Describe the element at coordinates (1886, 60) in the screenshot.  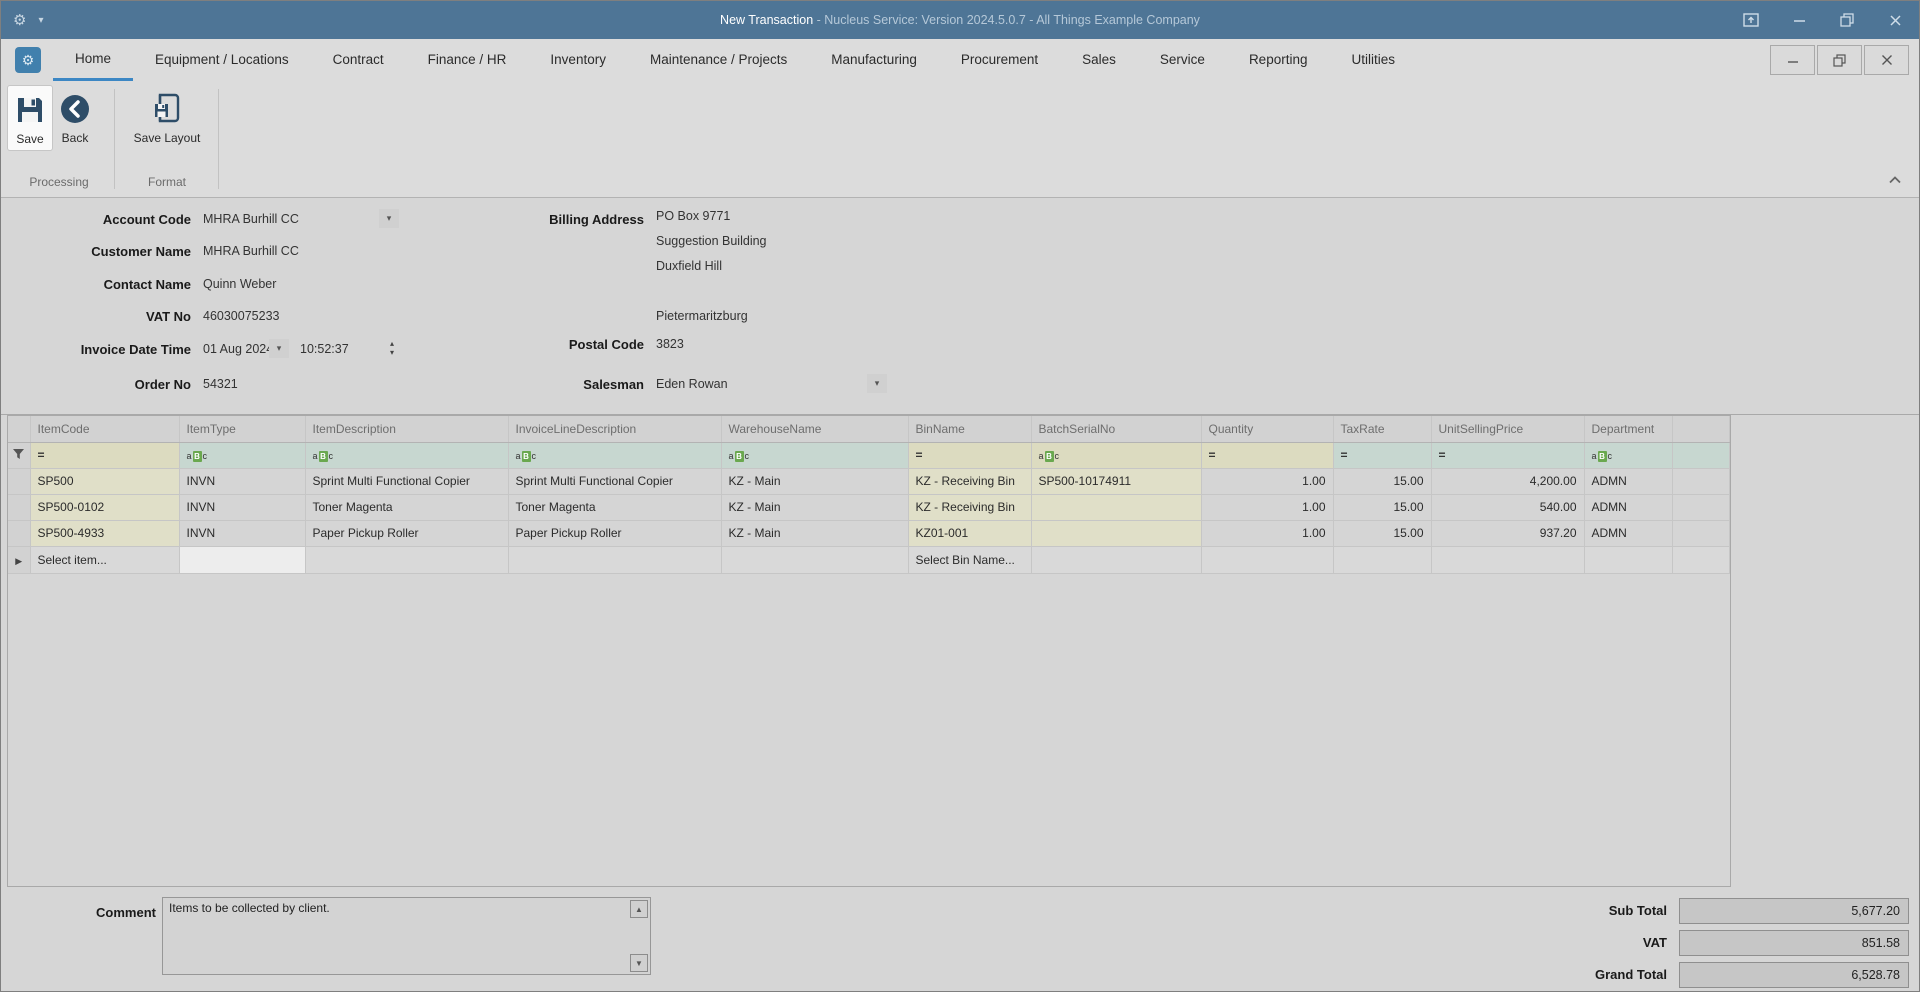
I see `child-close-button` at that location.